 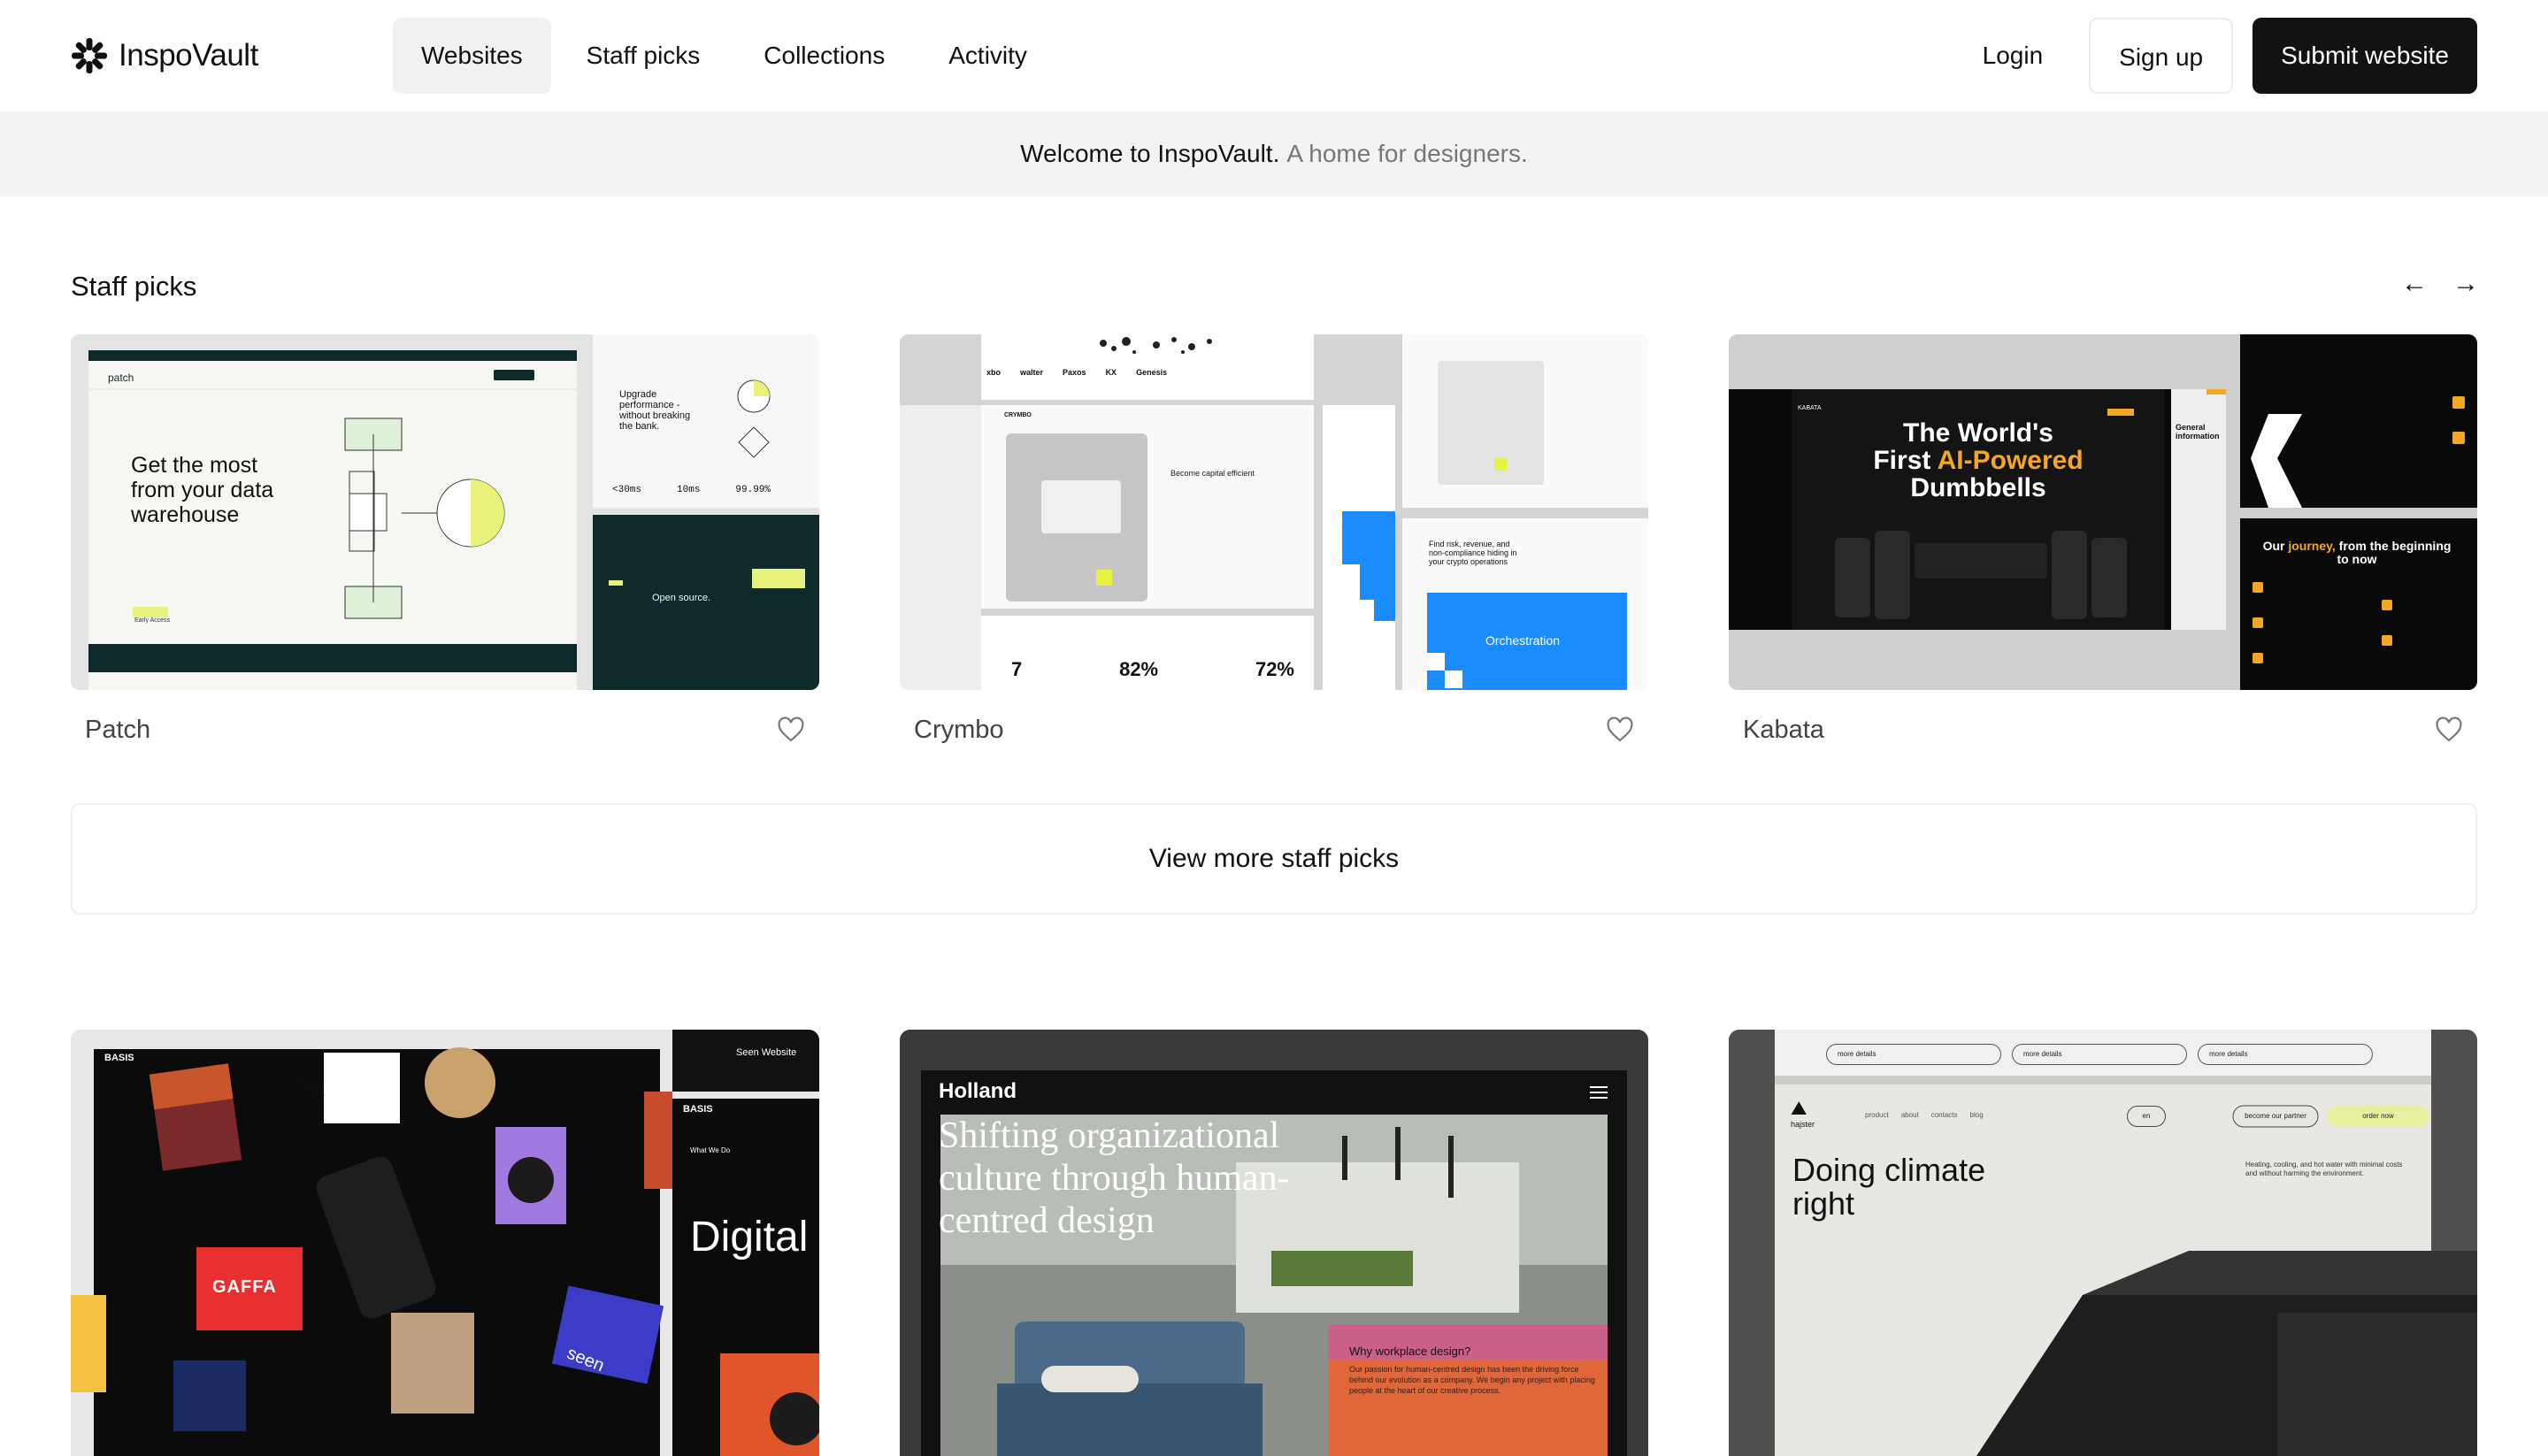 I want to click on holland-brand: Holland, so click(x=978, y=1091).